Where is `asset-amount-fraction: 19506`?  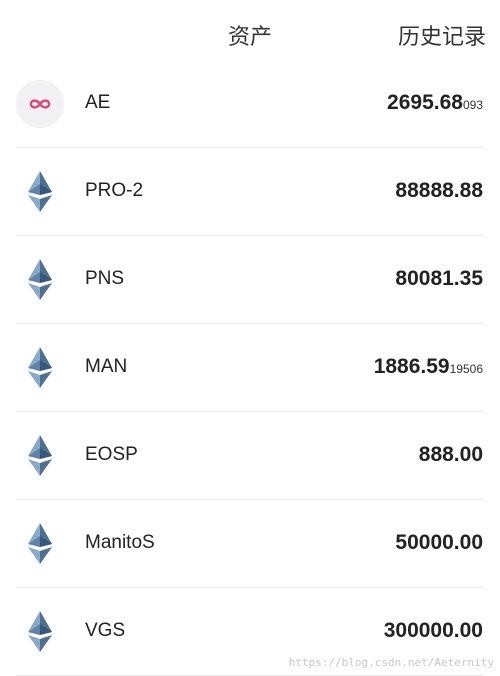 asset-amount-fraction: 19506 is located at coordinates (466, 369).